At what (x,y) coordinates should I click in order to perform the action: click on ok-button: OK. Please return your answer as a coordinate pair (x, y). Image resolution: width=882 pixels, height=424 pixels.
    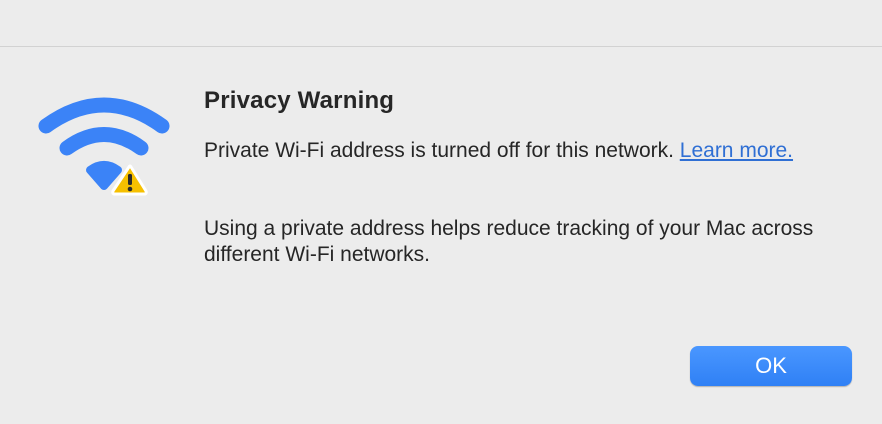
    Looking at the image, I should click on (771, 366).